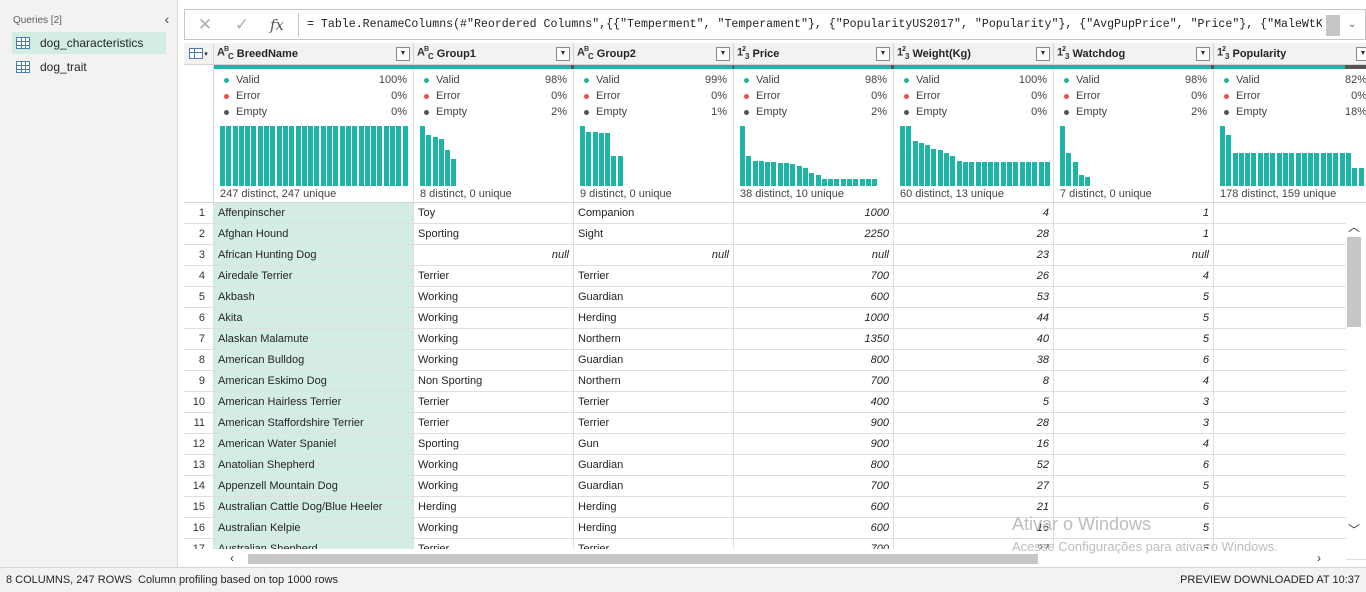  What do you see at coordinates (1134, 360) in the screenshot?
I see `table-cell: 6` at bounding box center [1134, 360].